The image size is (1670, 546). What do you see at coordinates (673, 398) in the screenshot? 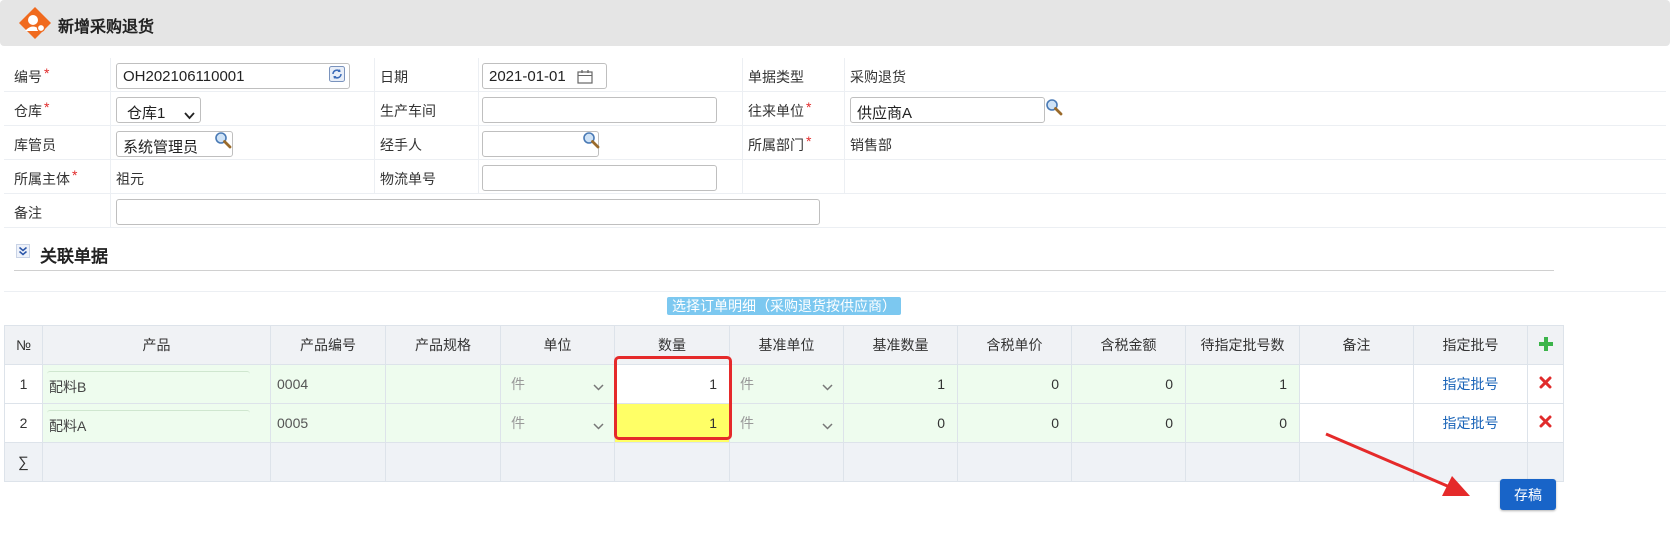
I see `quantity-highlight-box` at bounding box center [673, 398].